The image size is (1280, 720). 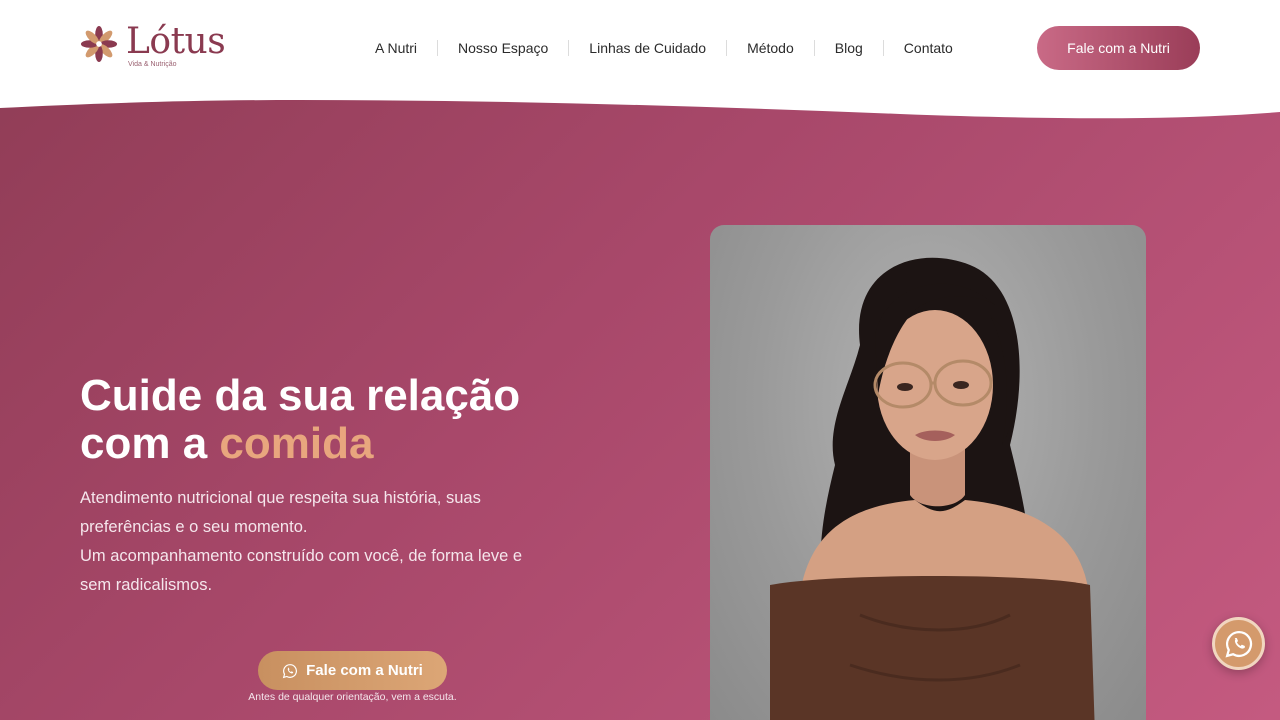 I want to click on hero-title-line1: Cuide da sua relação, so click(x=300, y=395).